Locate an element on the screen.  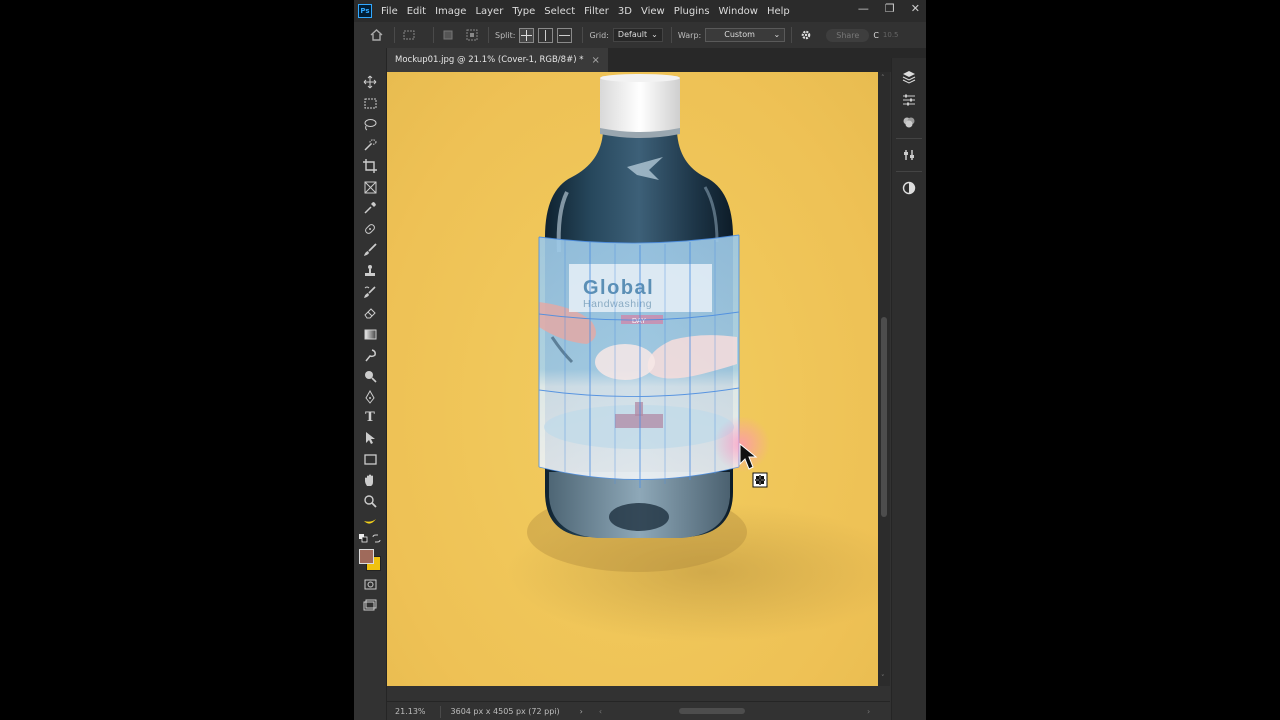
cancel-transform-icon is located at coordinates (448, 35).